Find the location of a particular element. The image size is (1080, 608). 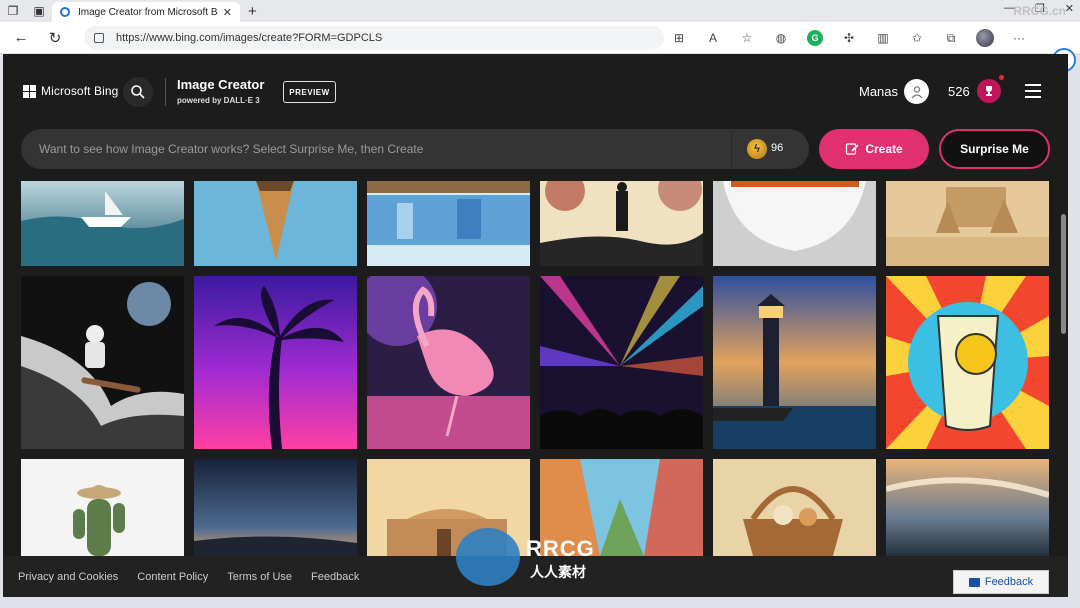

bing-favicon-icon is located at coordinates (65, 12).